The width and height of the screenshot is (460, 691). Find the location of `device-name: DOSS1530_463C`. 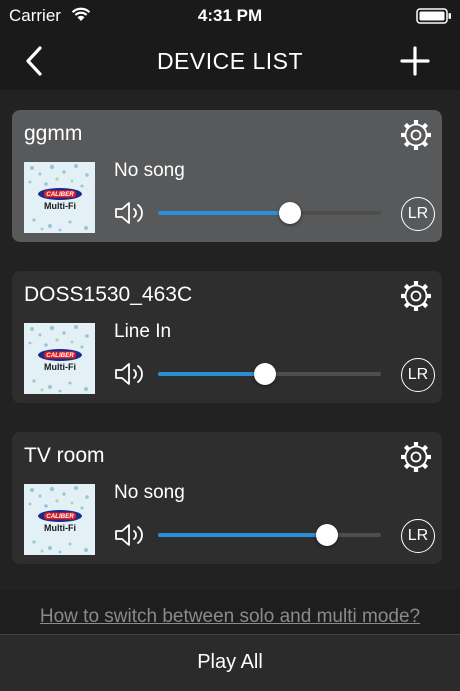

device-name: DOSS1530_463C is located at coordinates (108, 294).